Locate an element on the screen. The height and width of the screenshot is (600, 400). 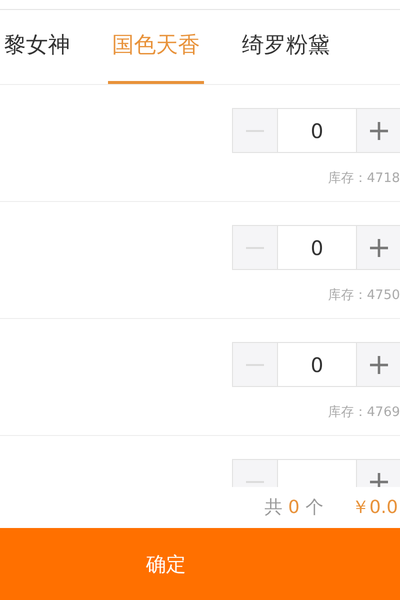
category-tab: 绮罗粉黛 is located at coordinates (286, 47).